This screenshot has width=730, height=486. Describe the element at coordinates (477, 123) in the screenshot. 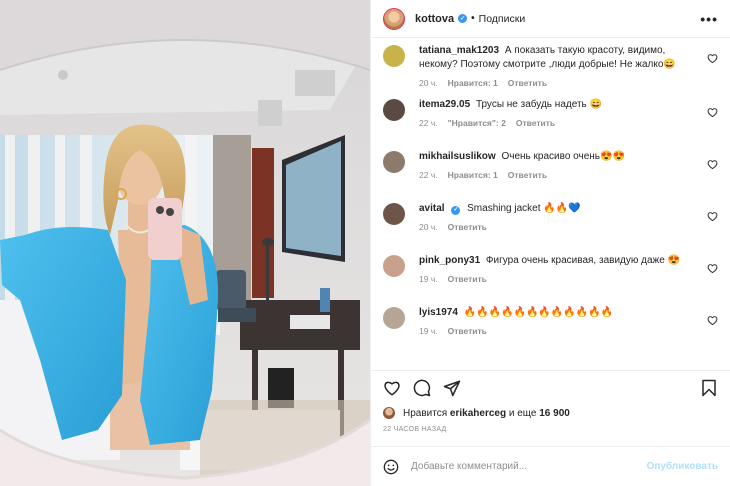

I see `comment-likes: "Нравится": 2` at that location.